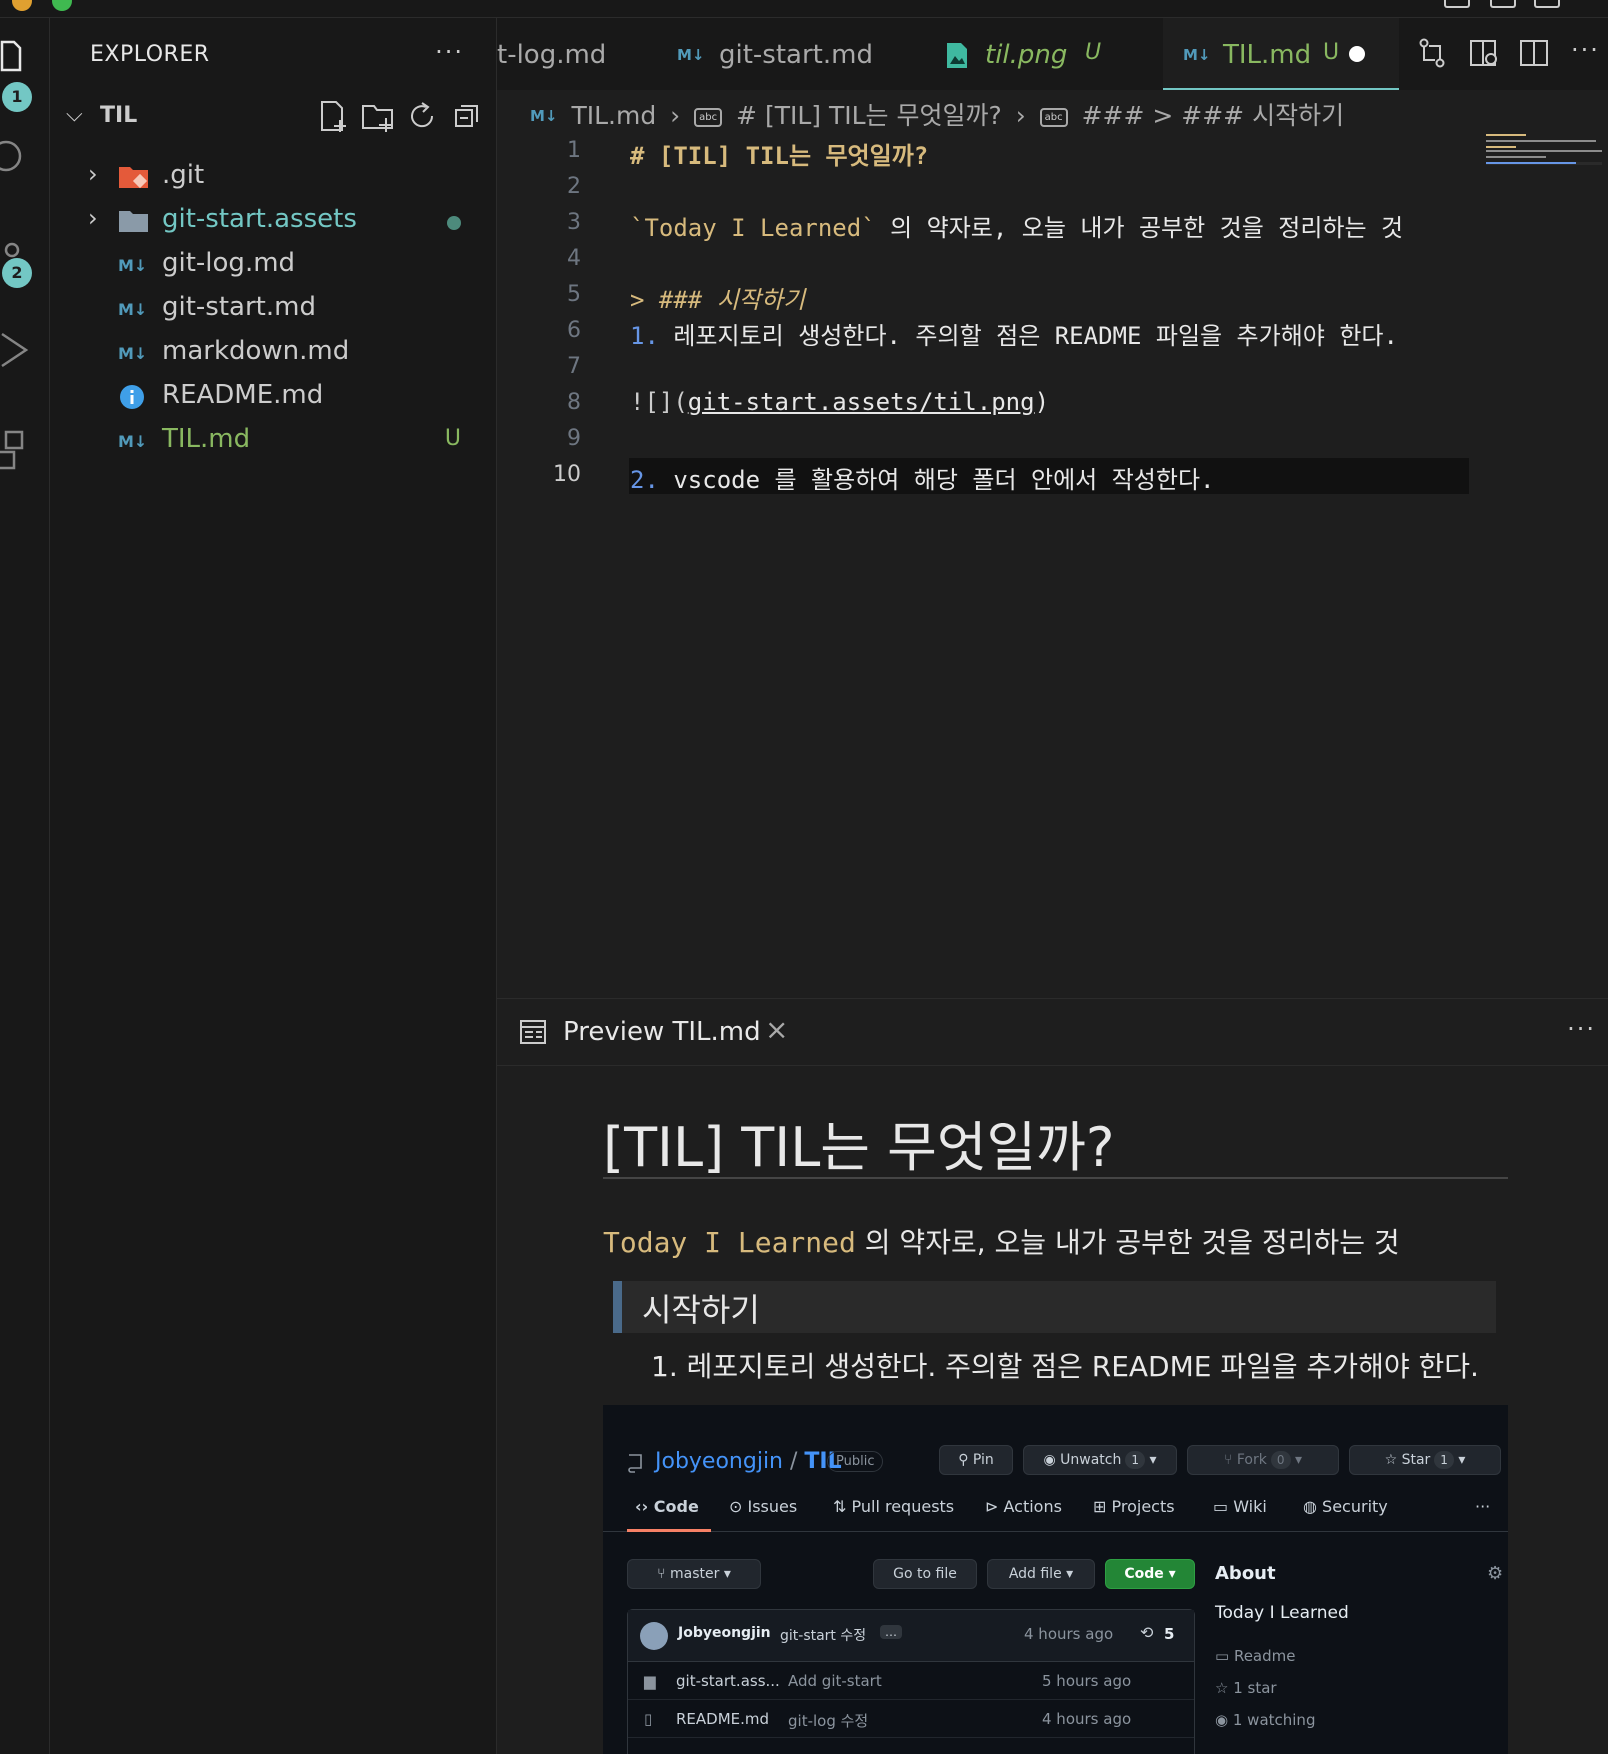 The width and height of the screenshot is (1608, 1754). Describe the element at coordinates (1087, 1681) in the screenshot. I see `file-time: 5 hours ago` at that location.